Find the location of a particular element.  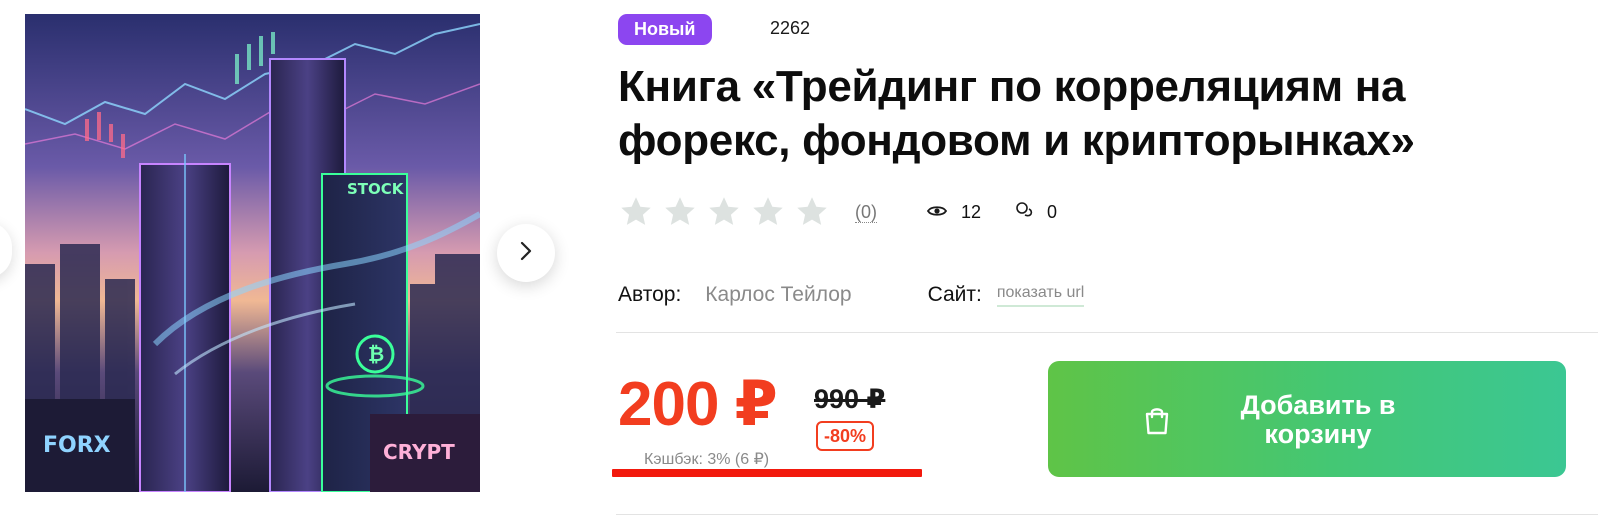

show-url-link: показать url is located at coordinates (1040, 295).